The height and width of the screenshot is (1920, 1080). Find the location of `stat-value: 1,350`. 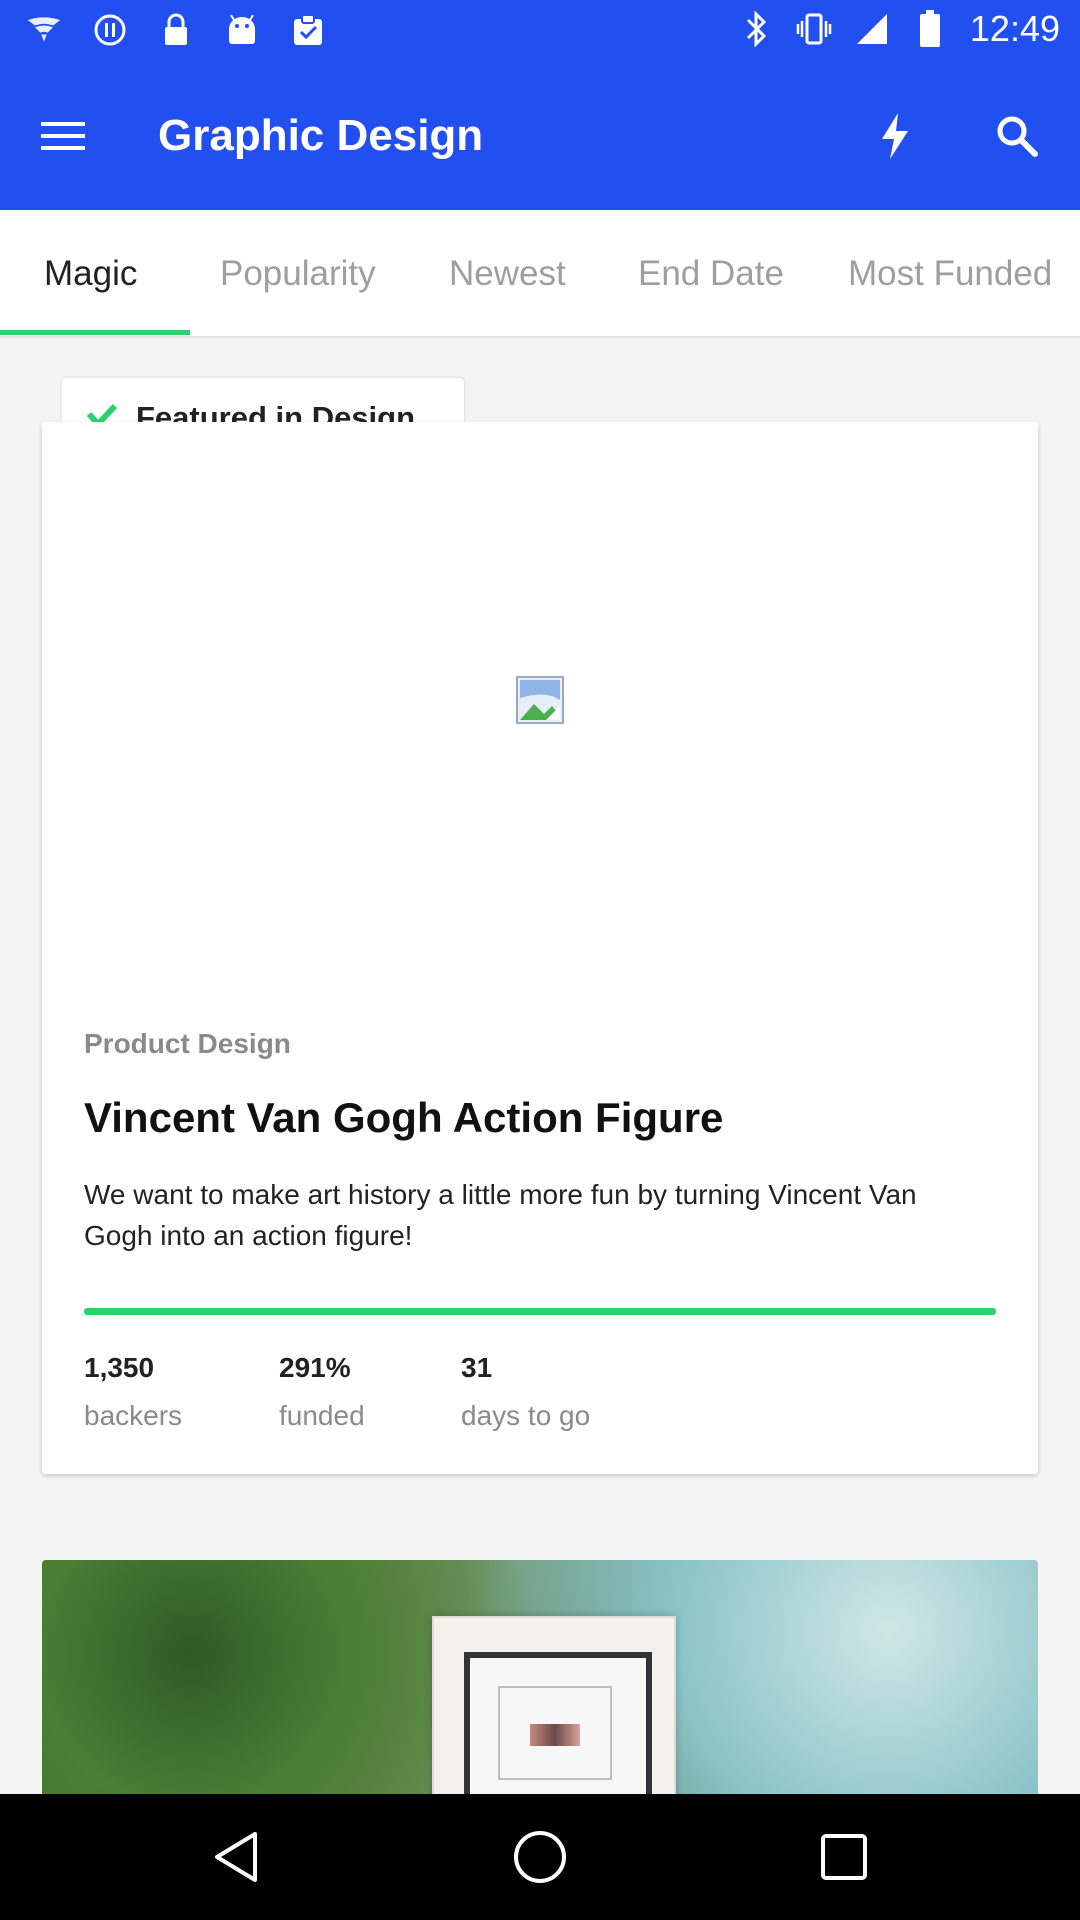

stat-value: 1,350 is located at coordinates (119, 1367).